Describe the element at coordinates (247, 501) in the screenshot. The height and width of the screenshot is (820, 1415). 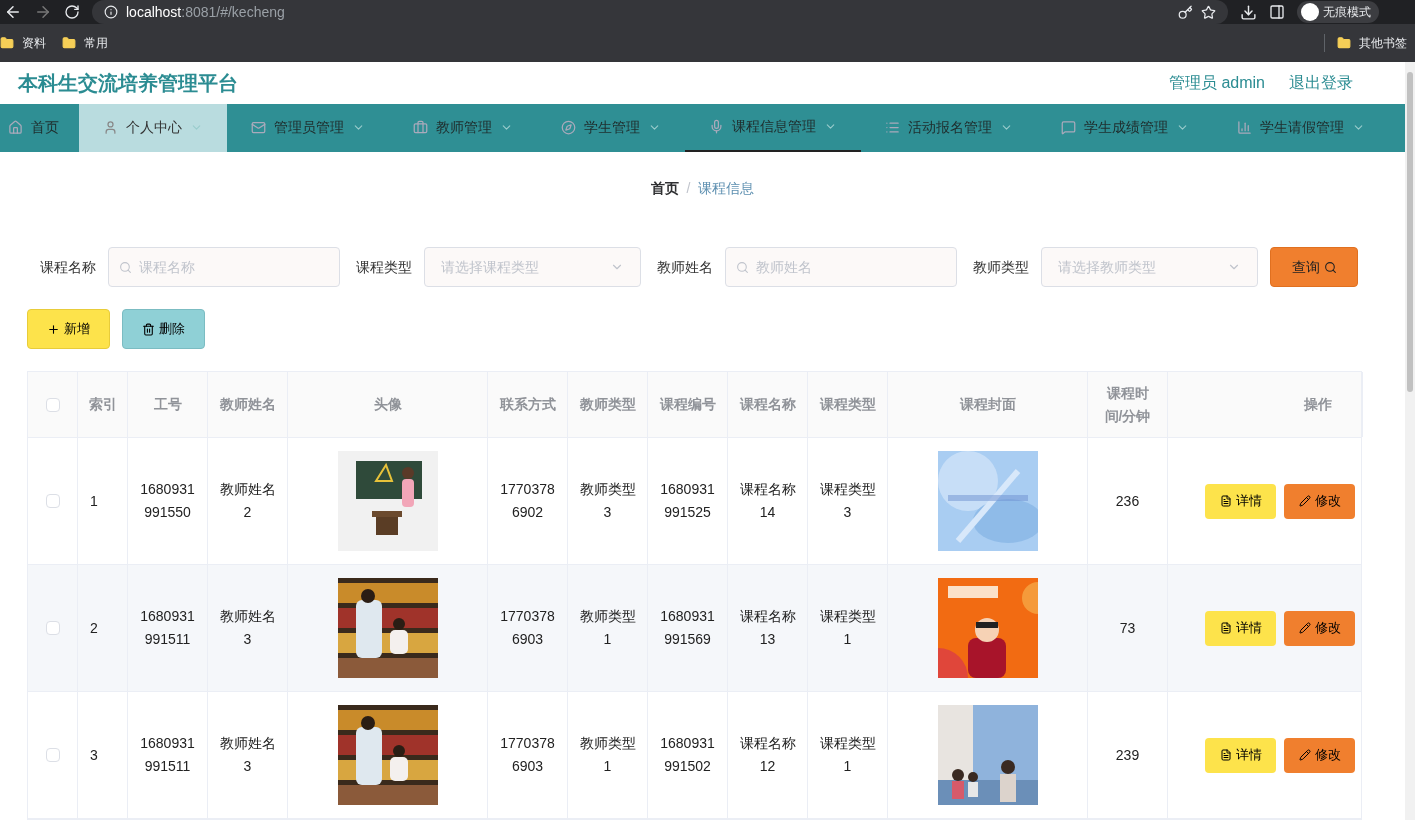
I see `table-cell-text: 教师姓名2` at that location.